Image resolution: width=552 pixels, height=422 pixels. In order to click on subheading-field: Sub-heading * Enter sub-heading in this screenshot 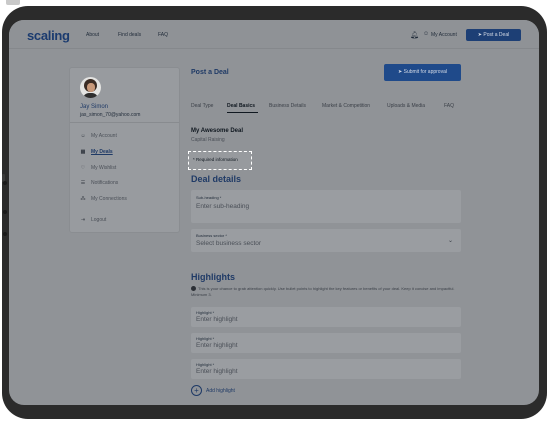, I will do `click(326, 206)`.